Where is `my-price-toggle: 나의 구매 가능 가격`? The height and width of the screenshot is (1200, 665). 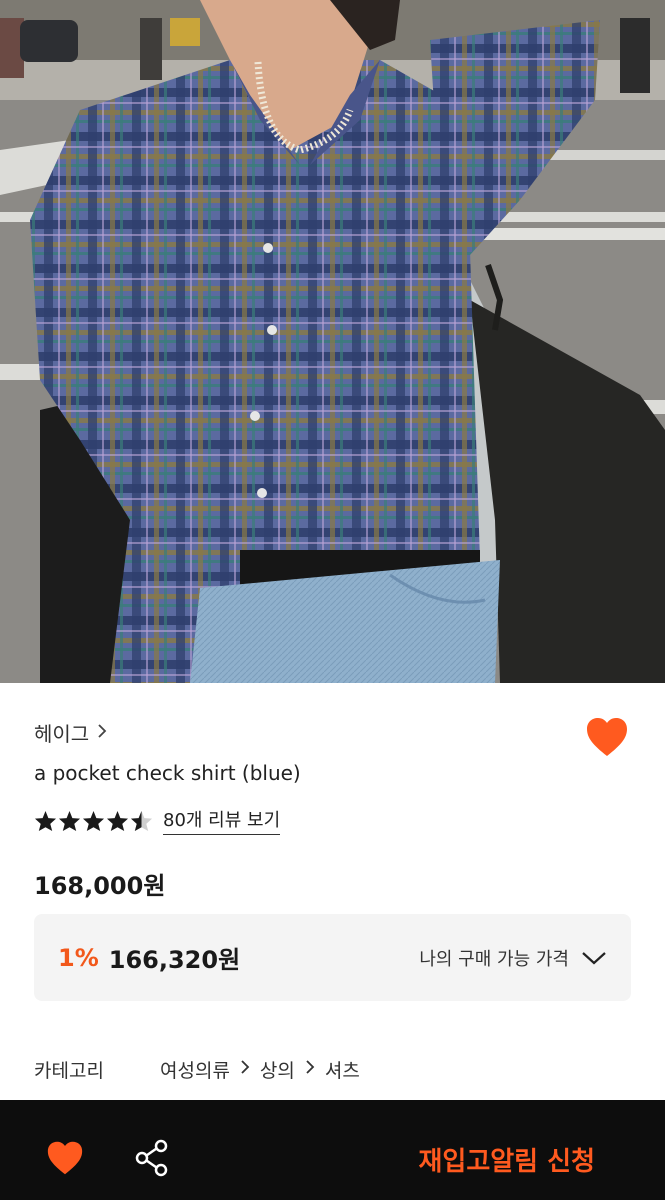 my-price-toggle: 나의 구매 가능 가격 is located at coordinates (513, 958).